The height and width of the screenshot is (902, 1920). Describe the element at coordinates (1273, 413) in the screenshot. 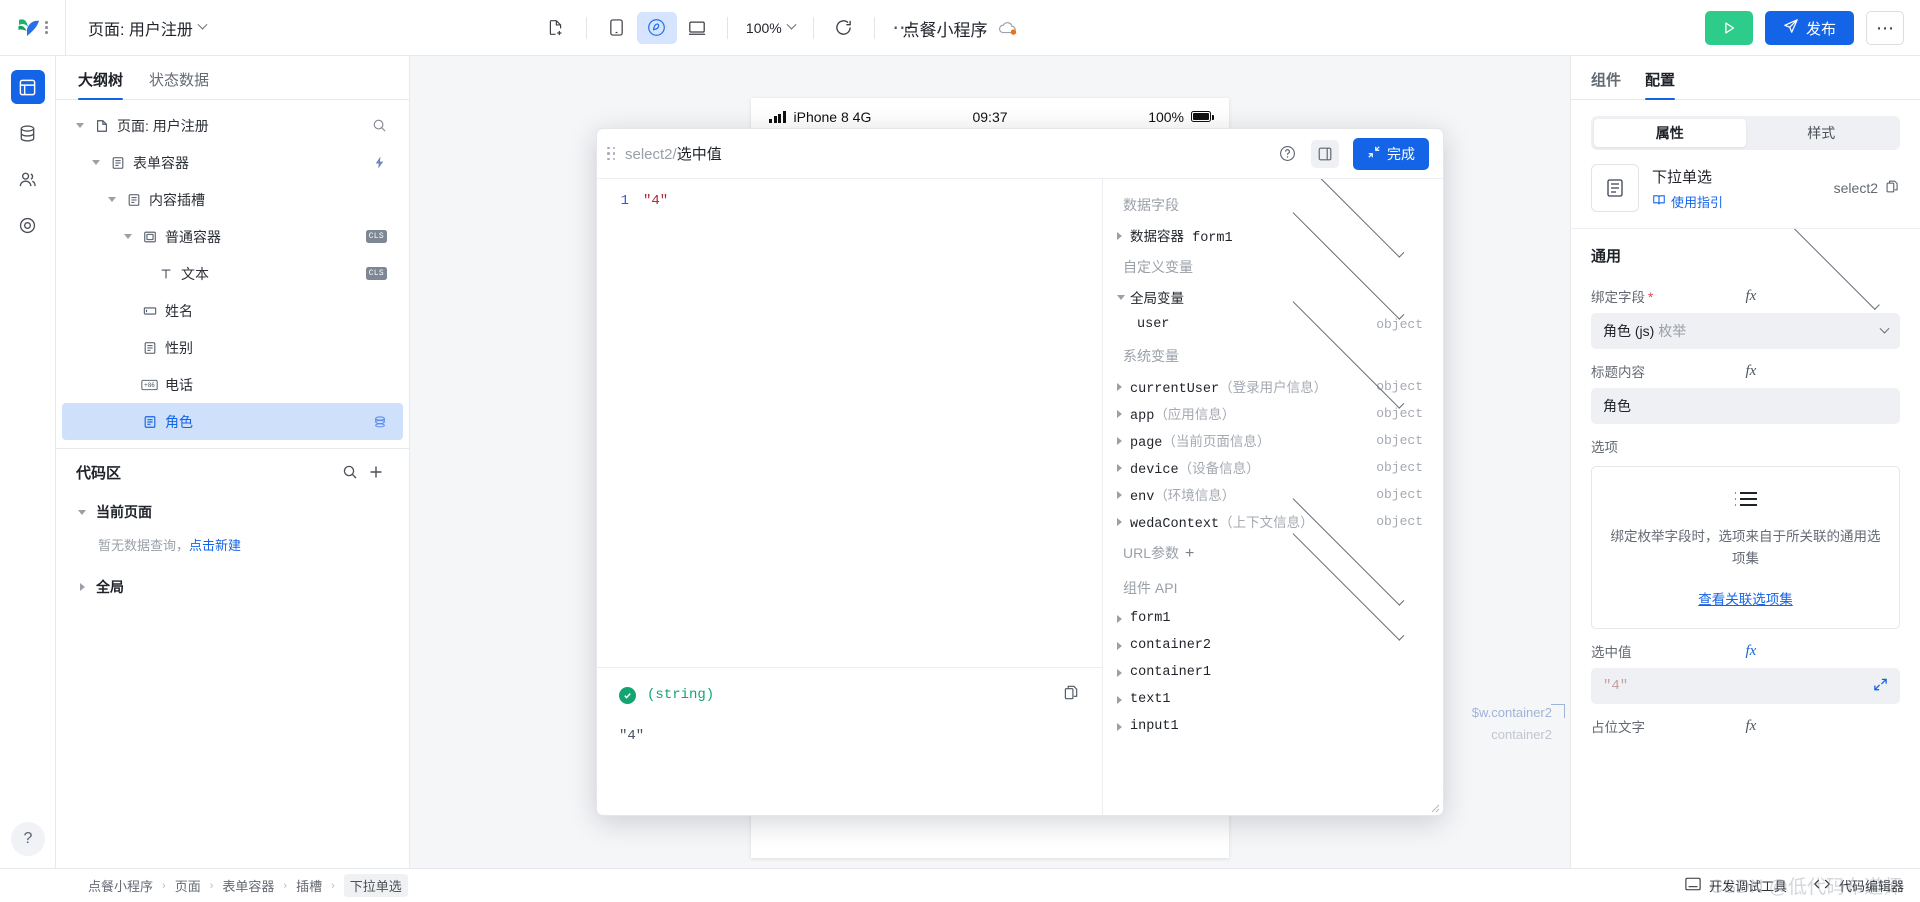

I see `var-row-app: app（应用信息） object` at that location.